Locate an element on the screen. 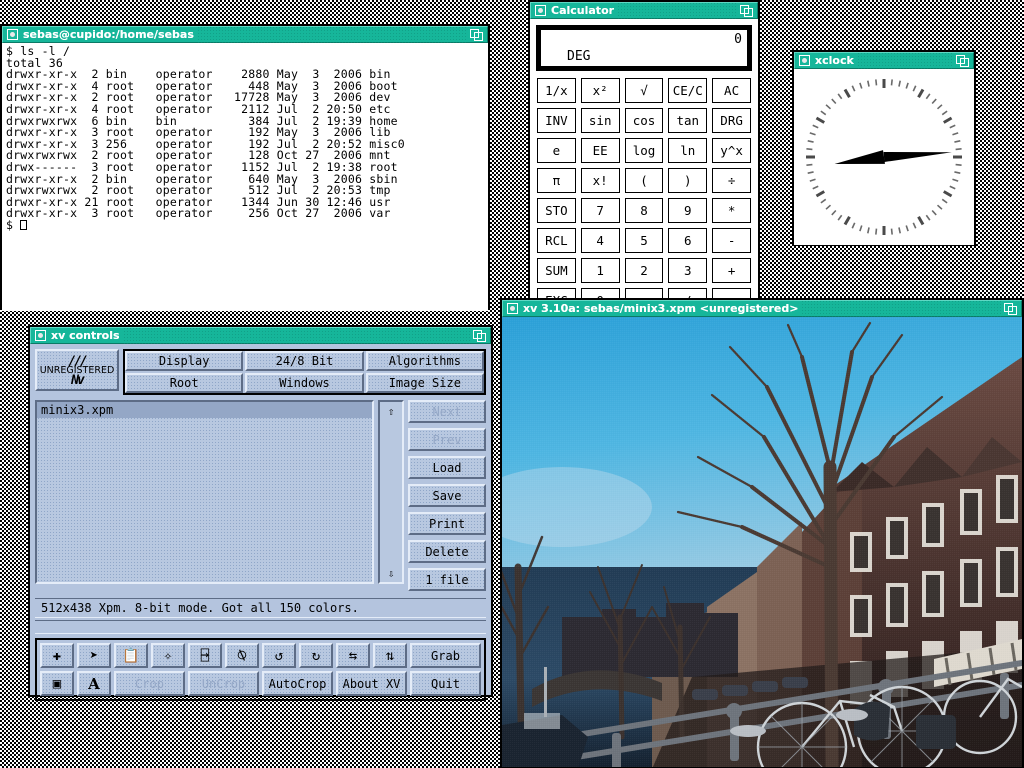  grab-button: Grab is located at coordinates (445, 655).